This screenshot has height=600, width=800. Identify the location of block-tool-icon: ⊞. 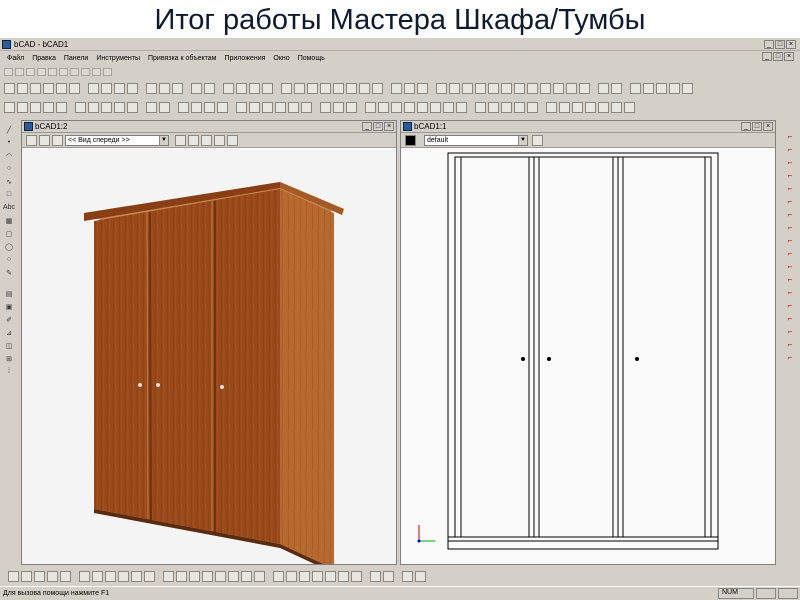
(9, 358).